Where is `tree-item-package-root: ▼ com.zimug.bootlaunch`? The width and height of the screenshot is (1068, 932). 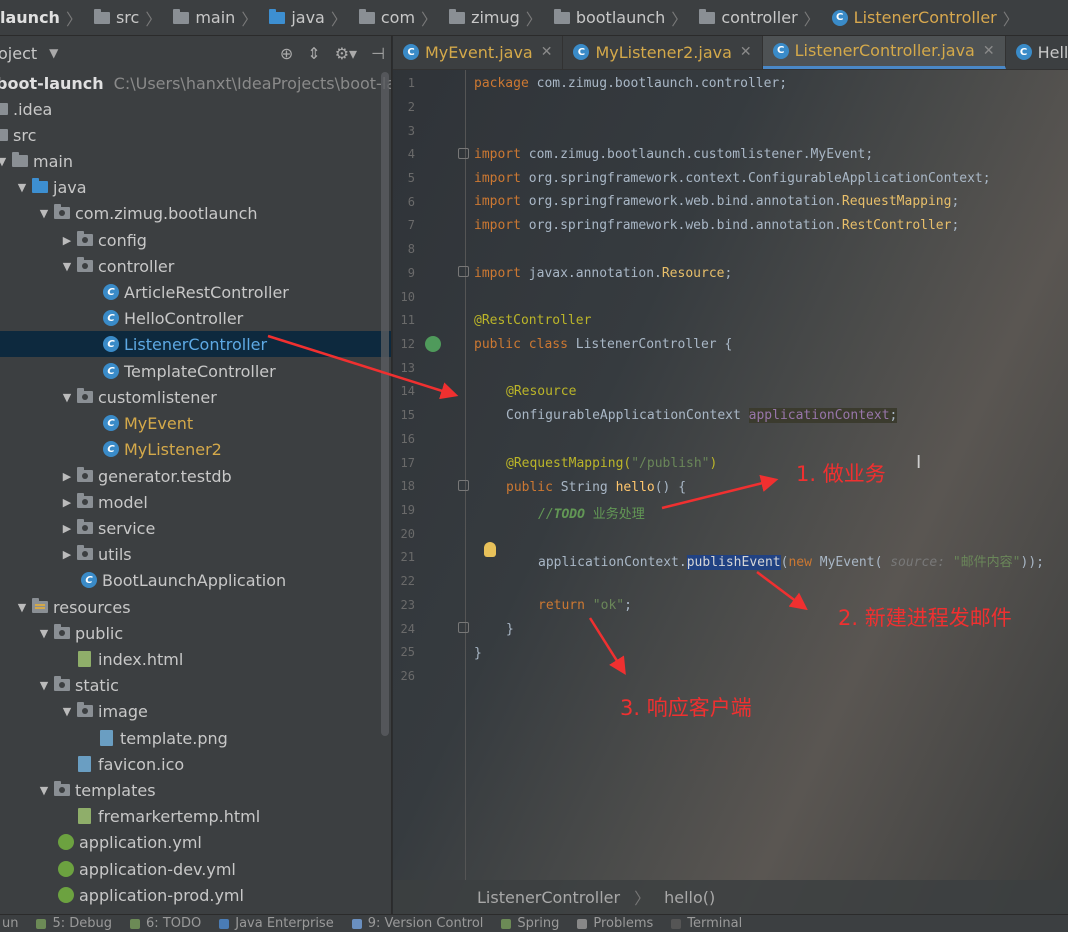 tree-item-package-root: ▼ com.zimug.bootlaunch is located at coordinates (195, 213).